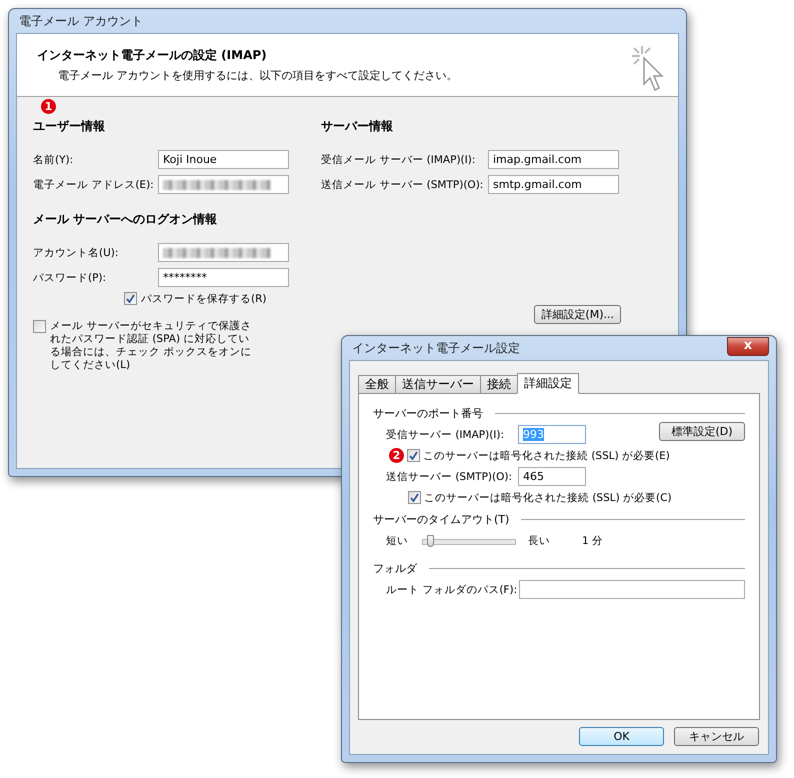 The width and height of the screenshot is (794, 778). Describe the element at coordinates (436, 348) in the screenshot. I see `window-title: インターネット電子メール設定` at that location.